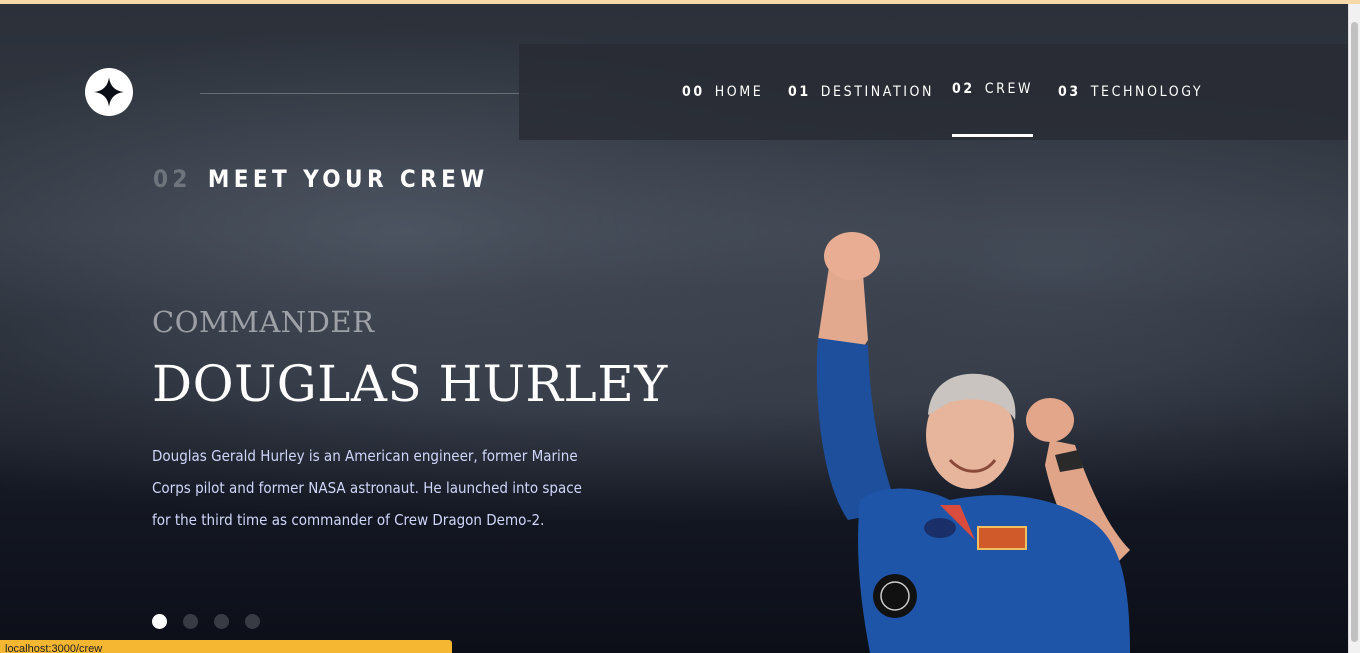 The width and height of the screenshot is (1360, 653). What do you see at coordinates (226, 646) in the screenshot?
I see `status-bar-url: localhost:3000/crew` at bounding box center [226, 646].